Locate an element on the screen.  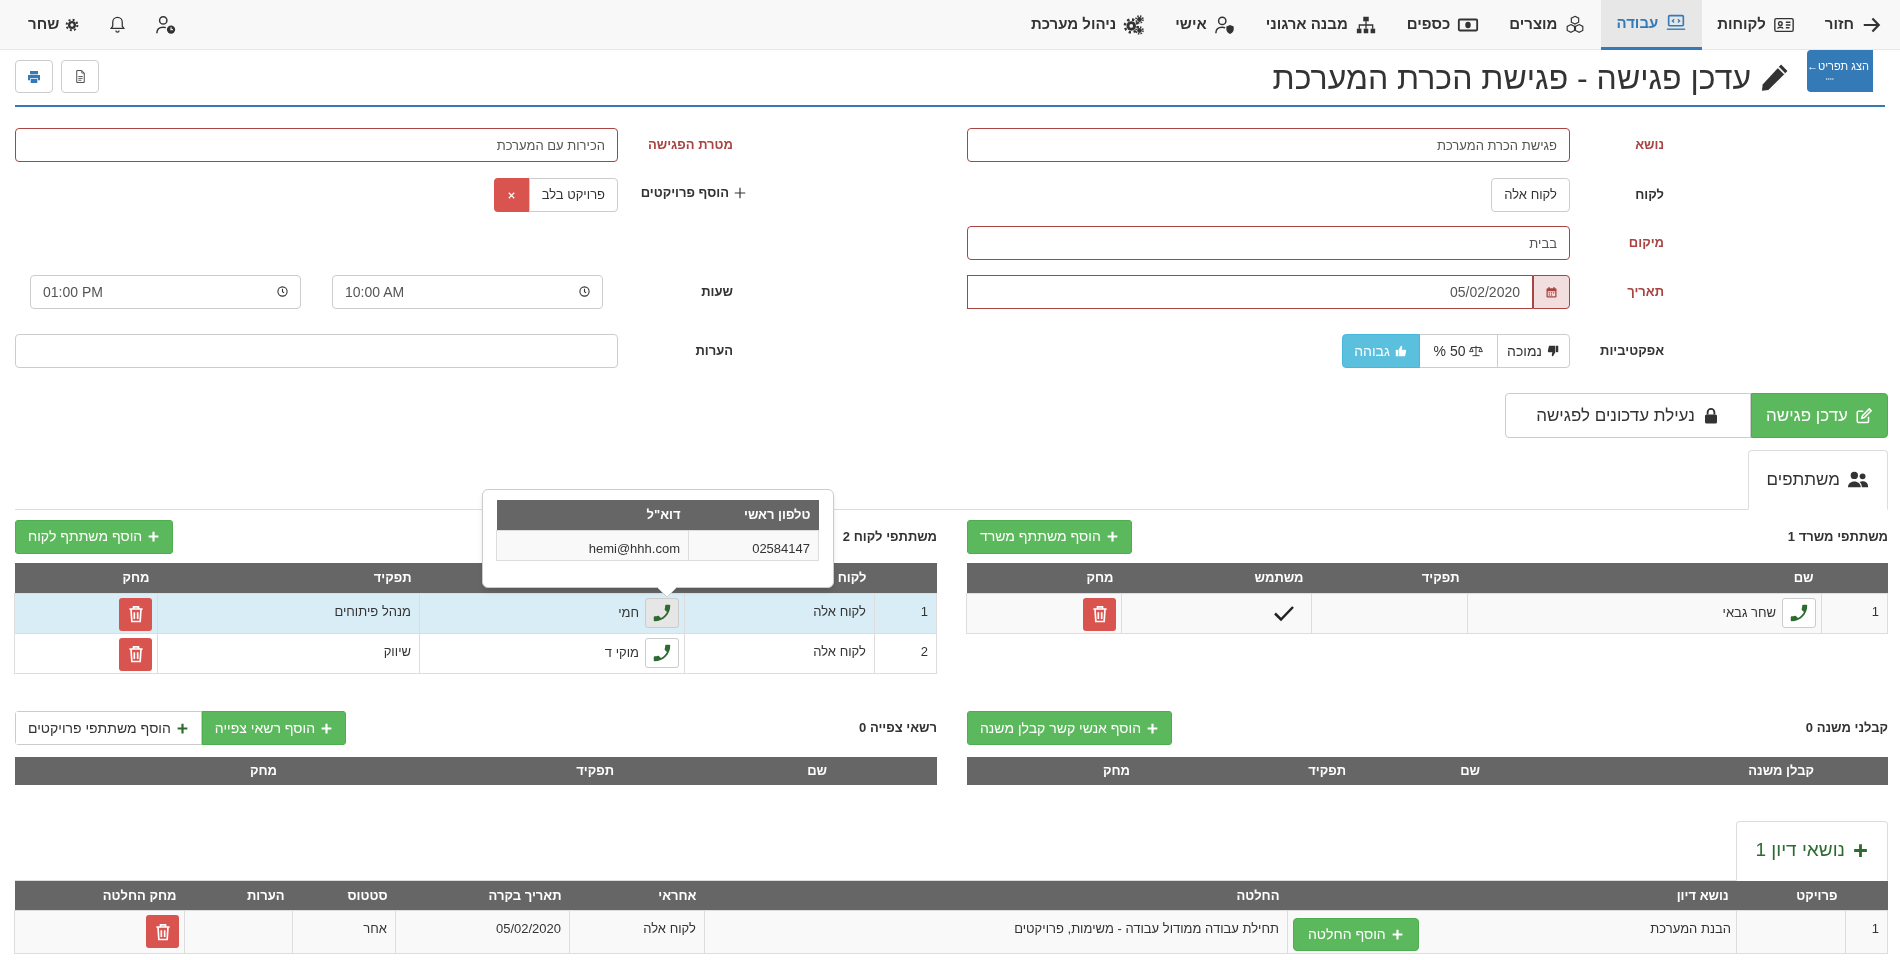
nav-link: מוצרים is located at coordinates (1548, 25).